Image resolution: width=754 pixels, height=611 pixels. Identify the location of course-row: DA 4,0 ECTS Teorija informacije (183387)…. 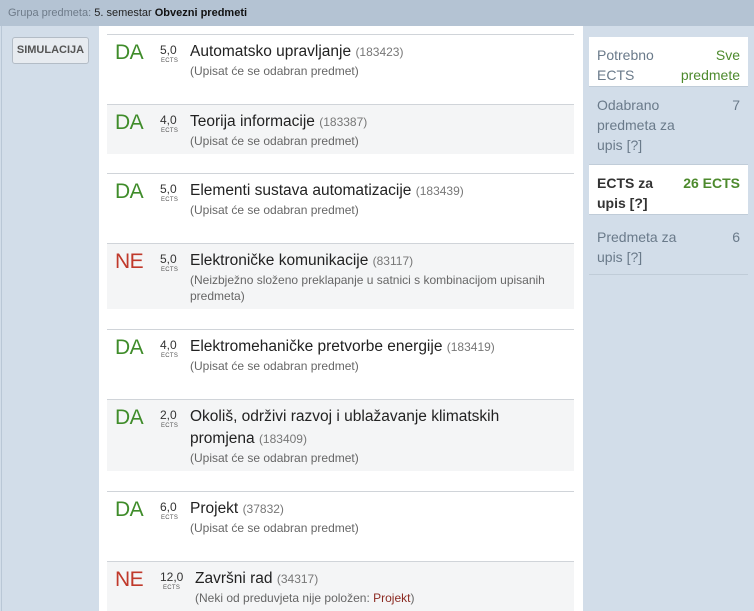
(340, 129).